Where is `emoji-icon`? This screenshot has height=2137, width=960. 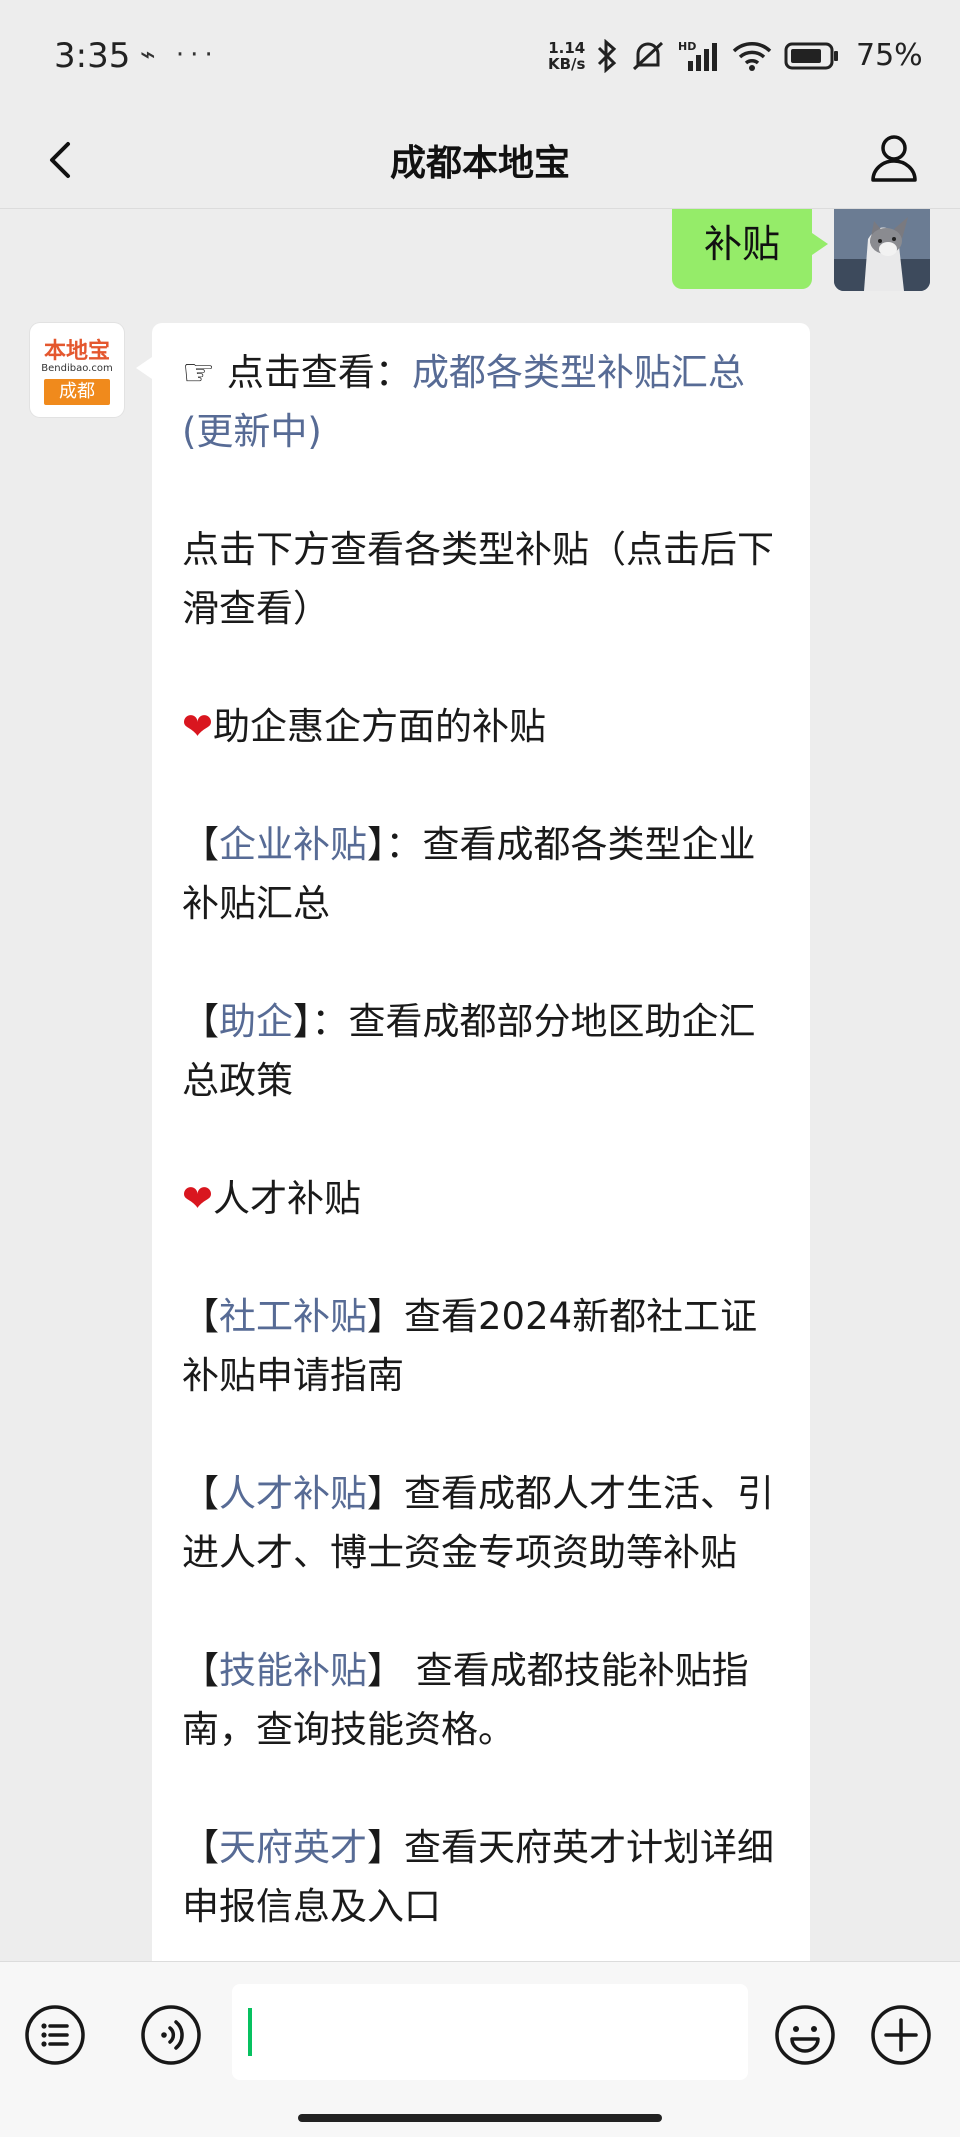
emoji-icon is located at coordinates (805, 2035).